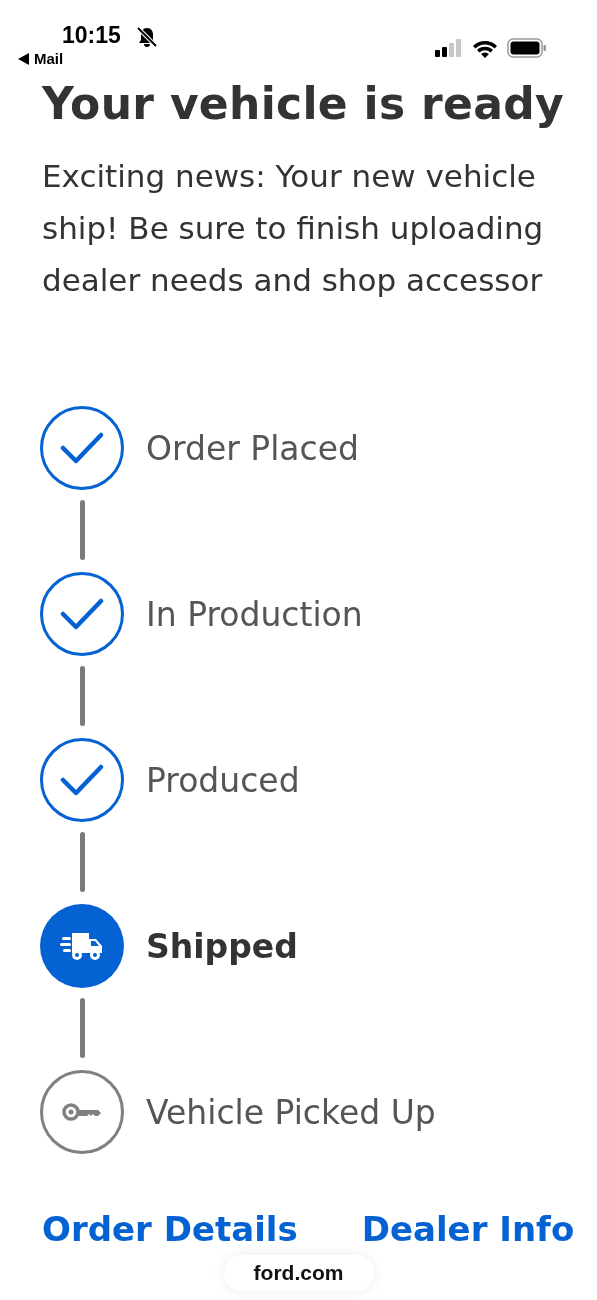  What do you see at coordinates (222, 946) in the screenshot?
I see `step-label: Shipped` at bounding box center [222, 946].